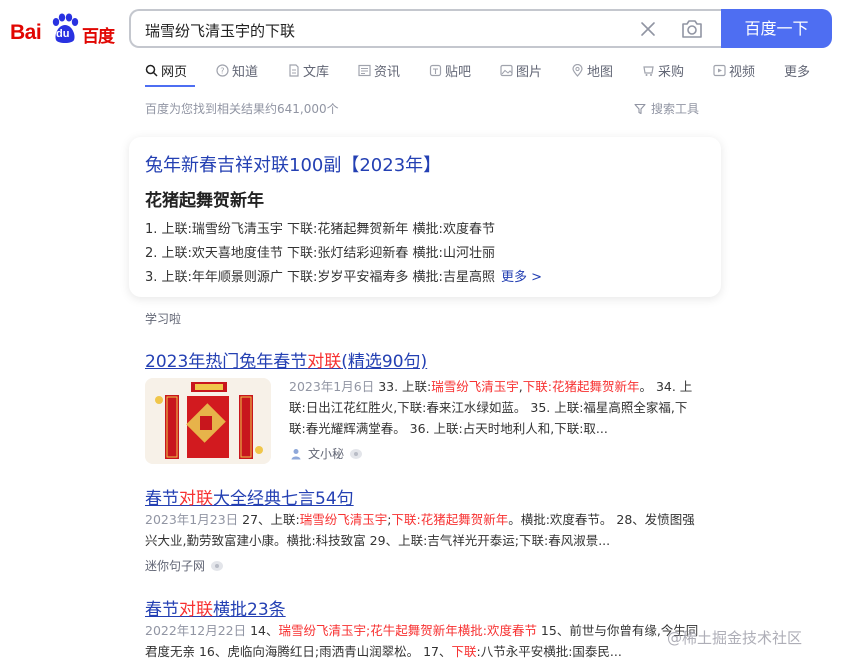 Image resolution: width=847 pixels, height=667 pixels. Describe the element at coordinates (384, 362) in the screenshot. I see `title-text: (精选90句)` at that location.